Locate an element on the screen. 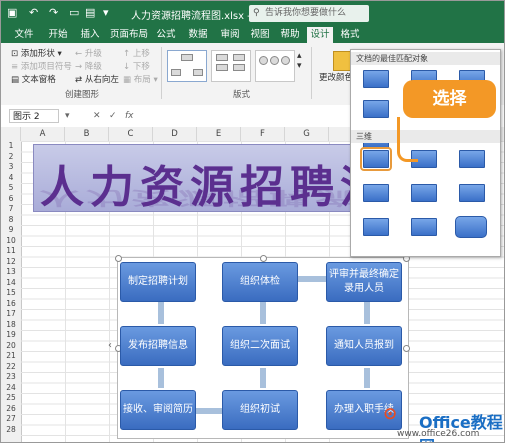 The image size is (505, 443). row-number: 11 is located at coordinates (11, 251).